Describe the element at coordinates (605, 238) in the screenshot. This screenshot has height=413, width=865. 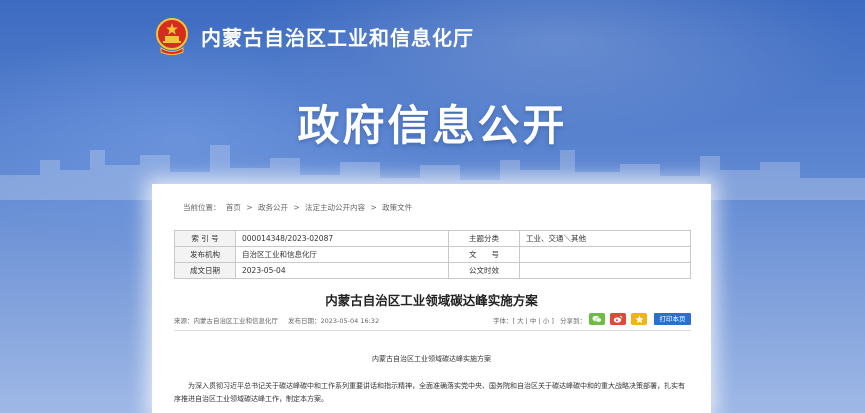
I see `meta-value-category: 工业、交通＼其他` at that location.